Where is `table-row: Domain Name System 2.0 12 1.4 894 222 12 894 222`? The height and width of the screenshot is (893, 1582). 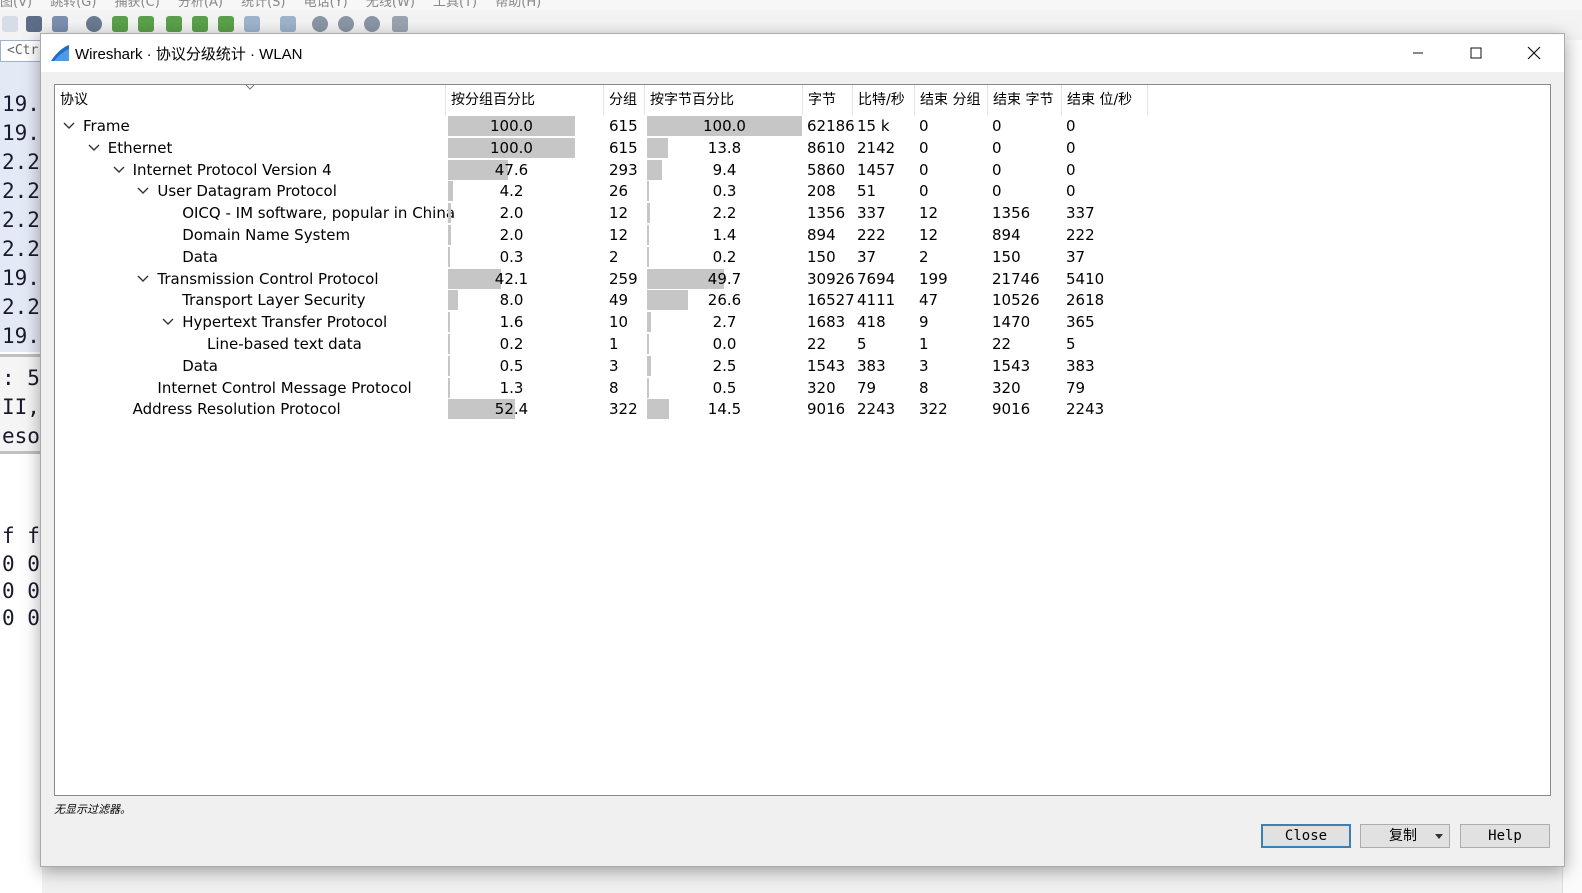 table-row: Domain Name System 2.0 12 1.4 894 222 12 894 222 is located at coordinates (802, 235).